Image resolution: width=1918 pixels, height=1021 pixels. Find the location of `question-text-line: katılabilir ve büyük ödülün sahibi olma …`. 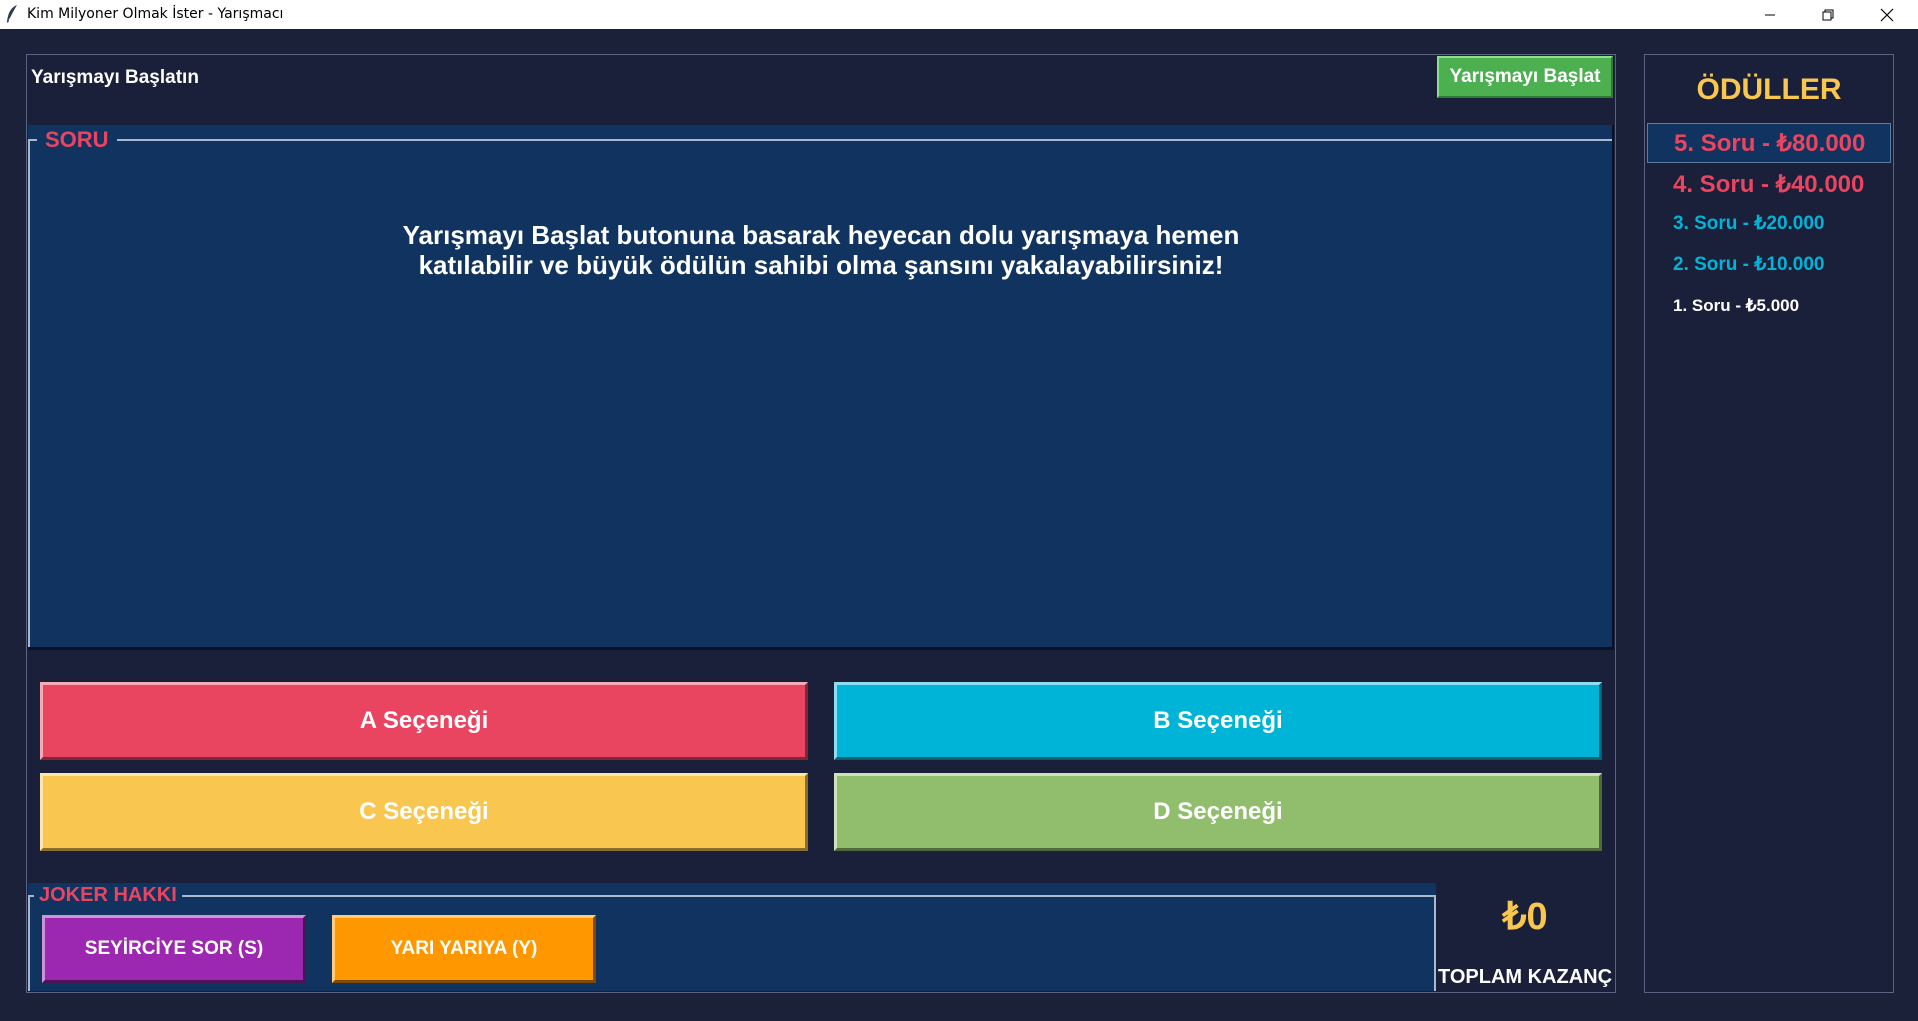

question-text-line: katılabilir ve büyük ödülün sahibi olma … is located at coordinates (821, 265).